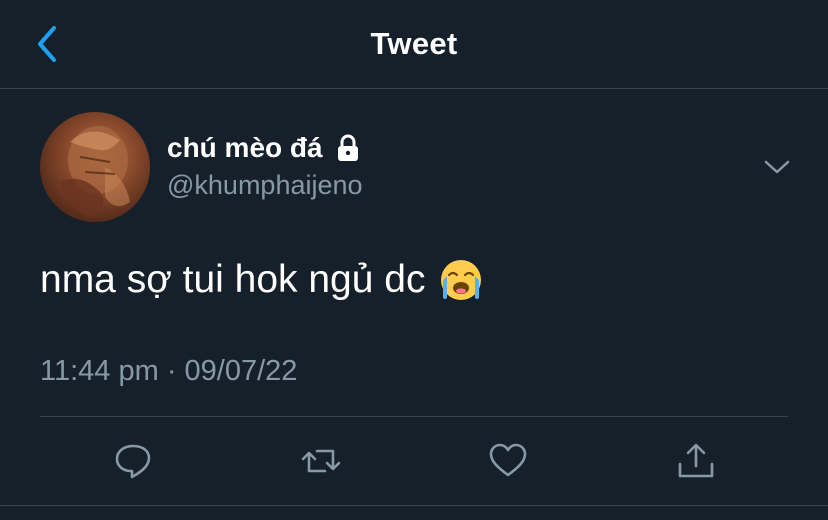 This screenshot has width=828, height=520. I want to click on share-button, so click(696, 461).